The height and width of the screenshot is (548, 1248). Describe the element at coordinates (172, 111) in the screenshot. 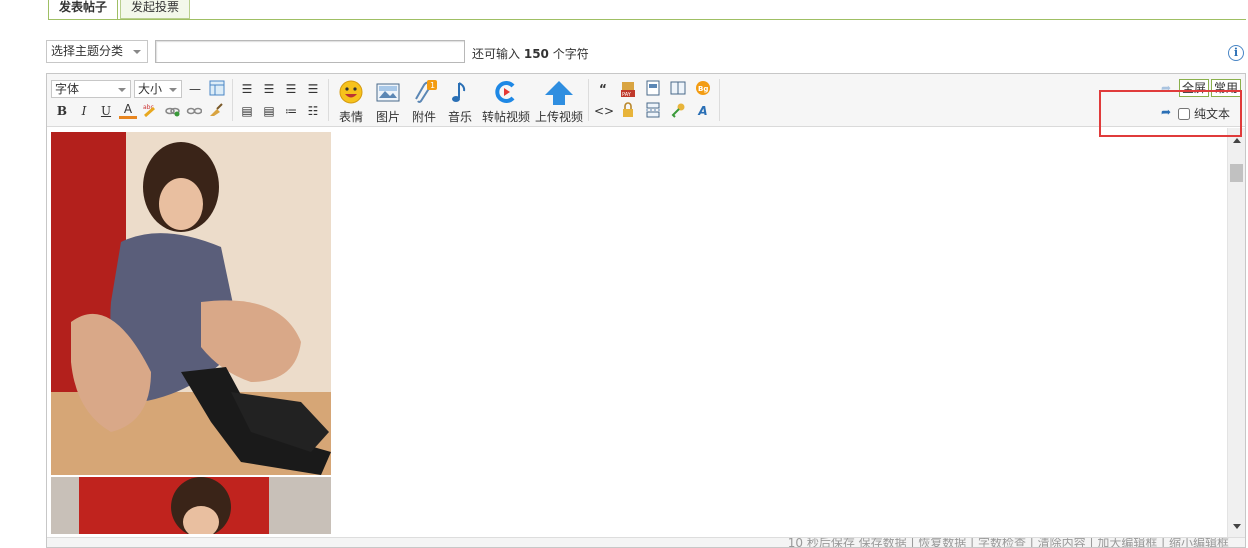

I see `link-icon` at that location.